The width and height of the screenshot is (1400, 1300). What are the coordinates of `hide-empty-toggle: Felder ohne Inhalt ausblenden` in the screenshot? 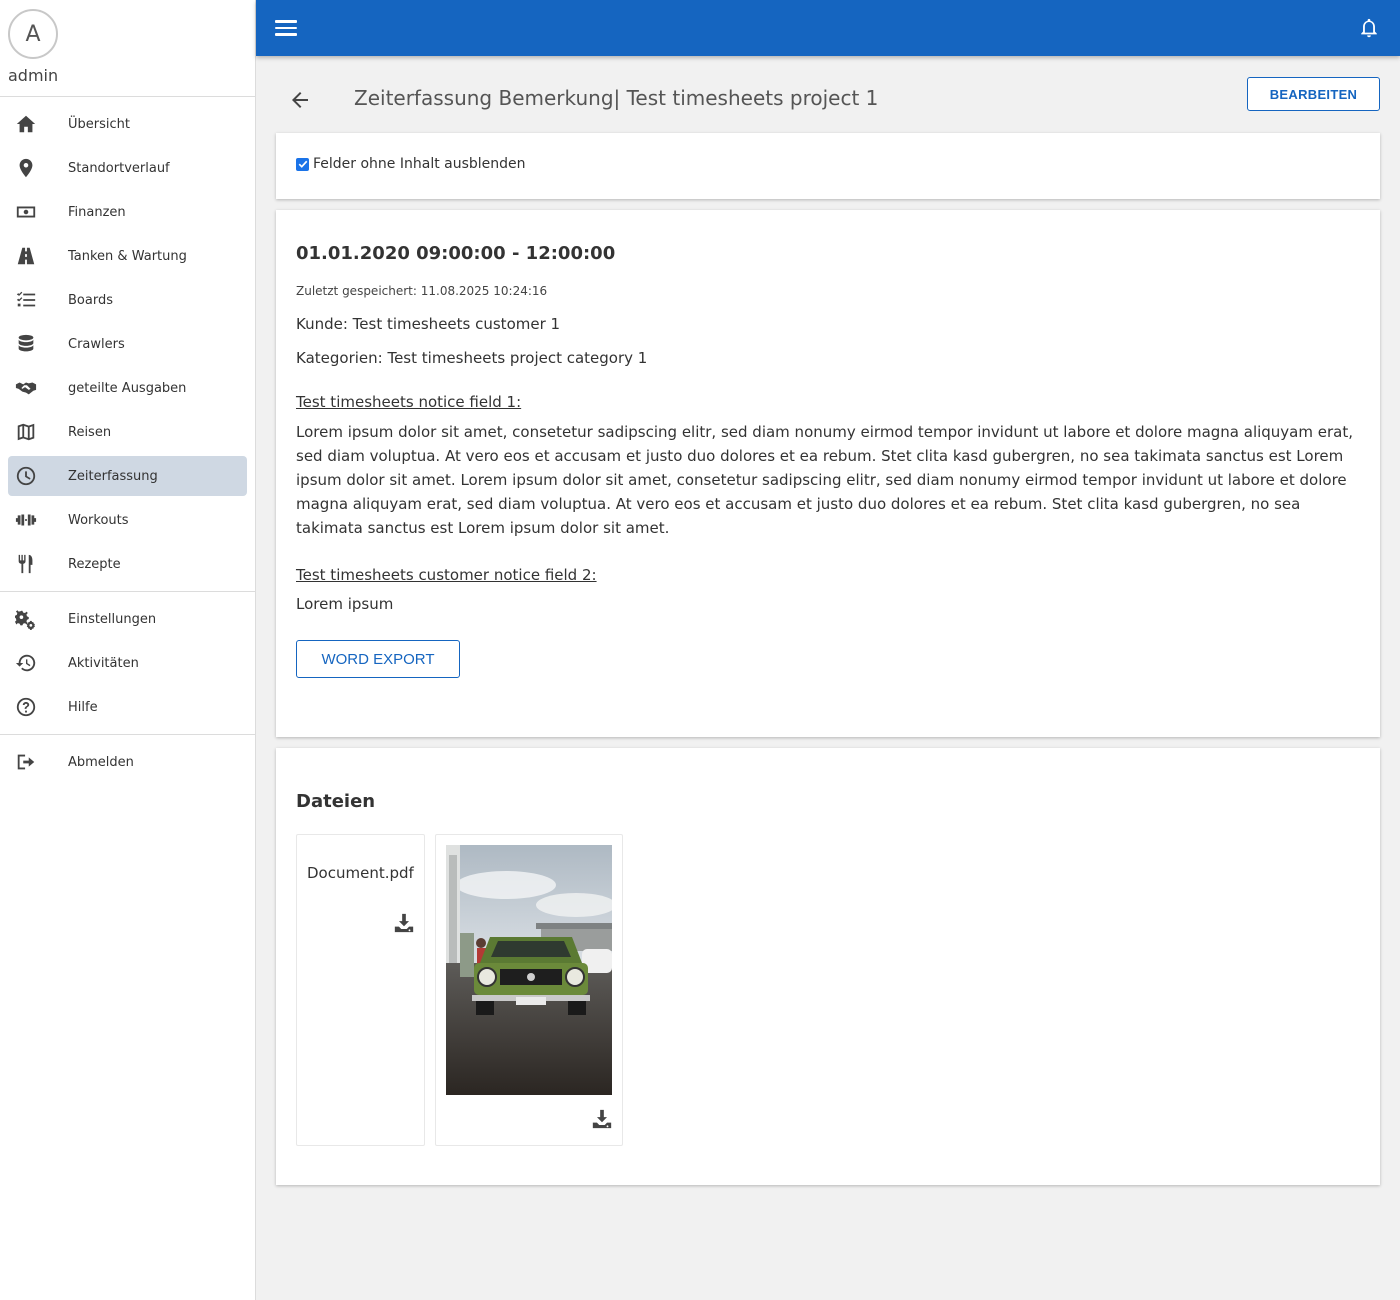 It's located at (411, 164).